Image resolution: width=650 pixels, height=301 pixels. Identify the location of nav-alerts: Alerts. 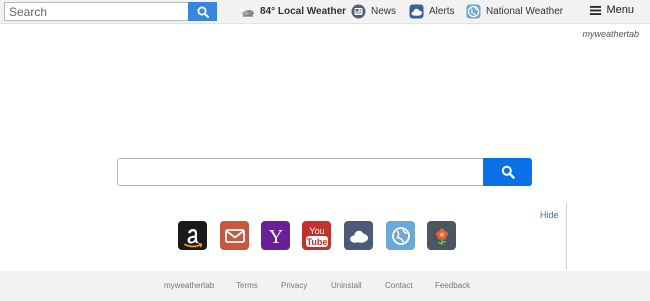
(432, 11).